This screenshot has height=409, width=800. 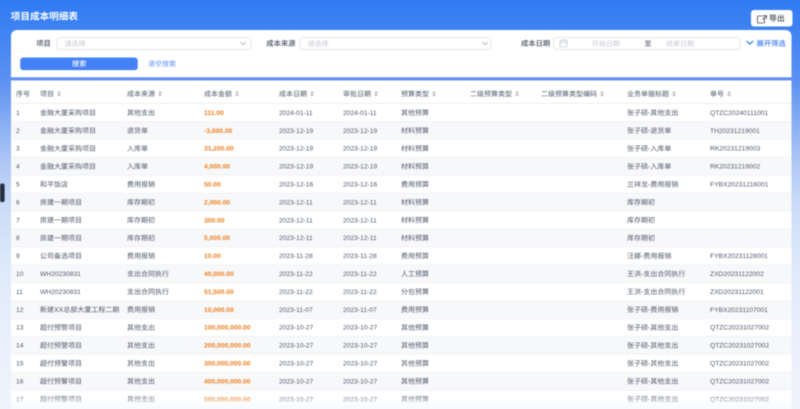 I want to click on svg-text: 300,000,000.00, so click(x=227, y=363).